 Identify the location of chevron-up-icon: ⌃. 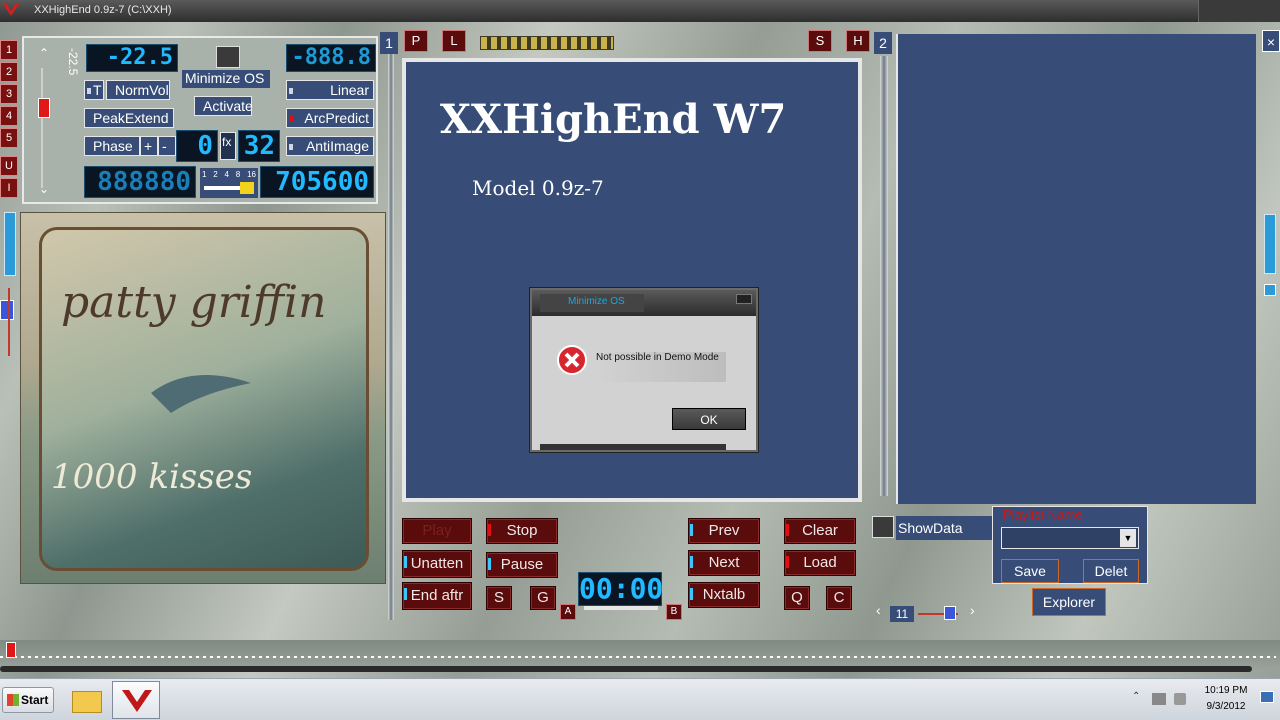
(44, 53).